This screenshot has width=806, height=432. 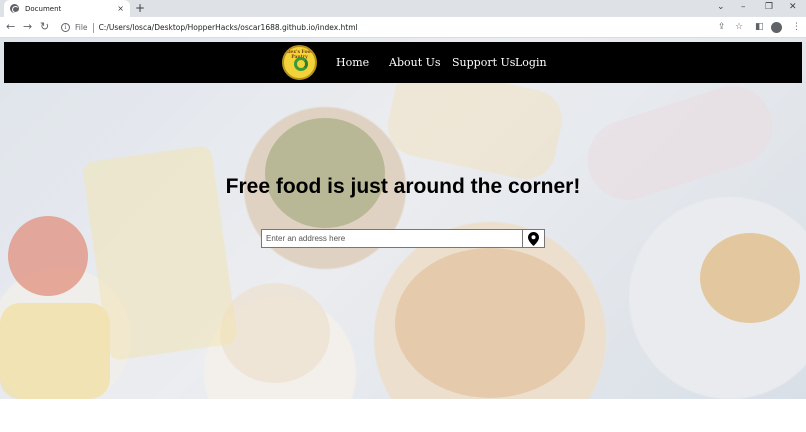 What do you see at coordinates (81, 27) in the screenshot?
I see `scheme-label: File` at bounding box center [81, 27].